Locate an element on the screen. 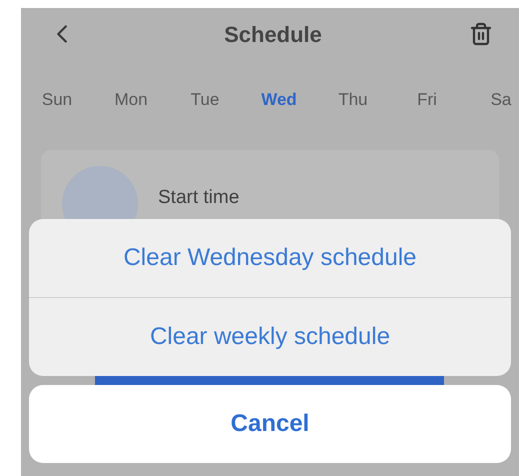 The image size is (519, 476). day-tab: Wed is located at coordinates (279, 100).